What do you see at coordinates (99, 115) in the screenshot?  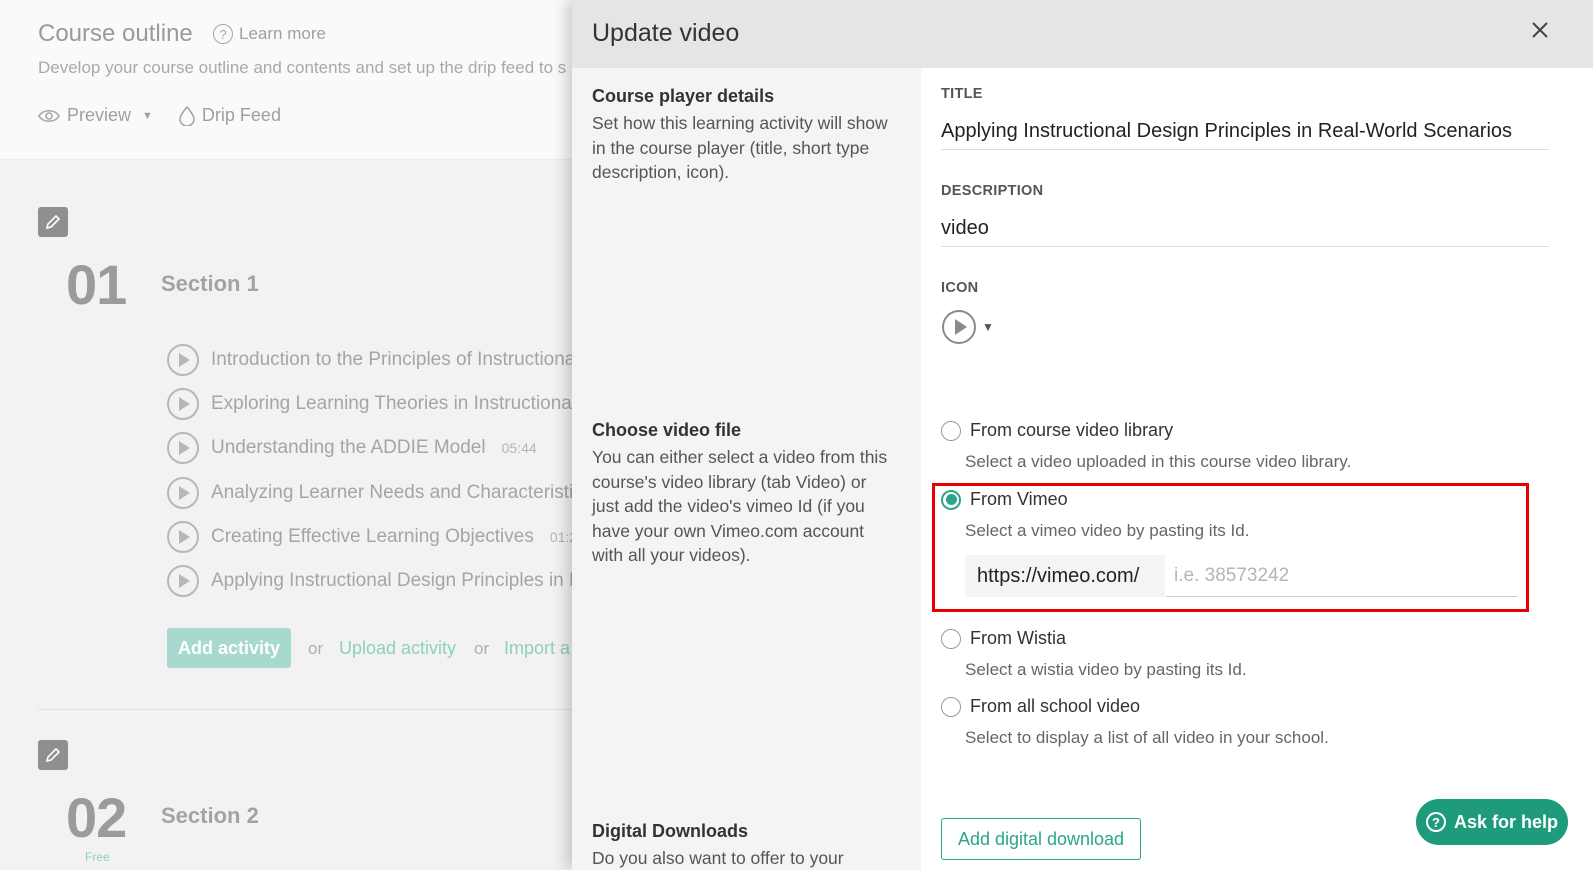 I see `preview-label: Preview` at bounding box center [99, 115].